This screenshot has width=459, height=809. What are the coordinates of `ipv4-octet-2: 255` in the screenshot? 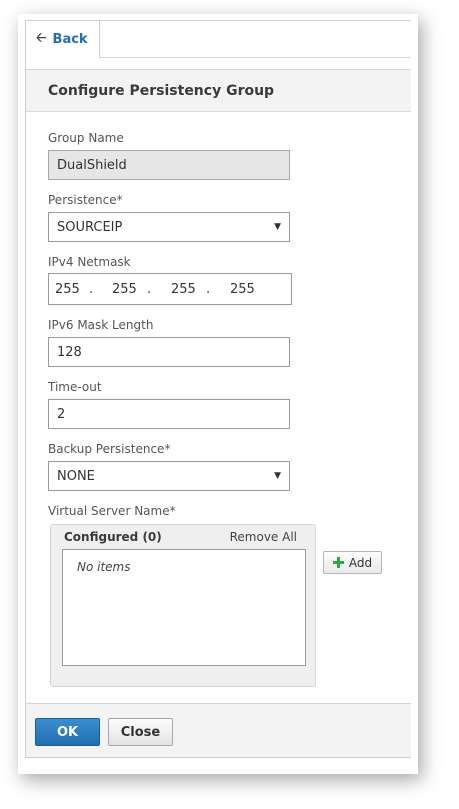 It's located at (124, 289).